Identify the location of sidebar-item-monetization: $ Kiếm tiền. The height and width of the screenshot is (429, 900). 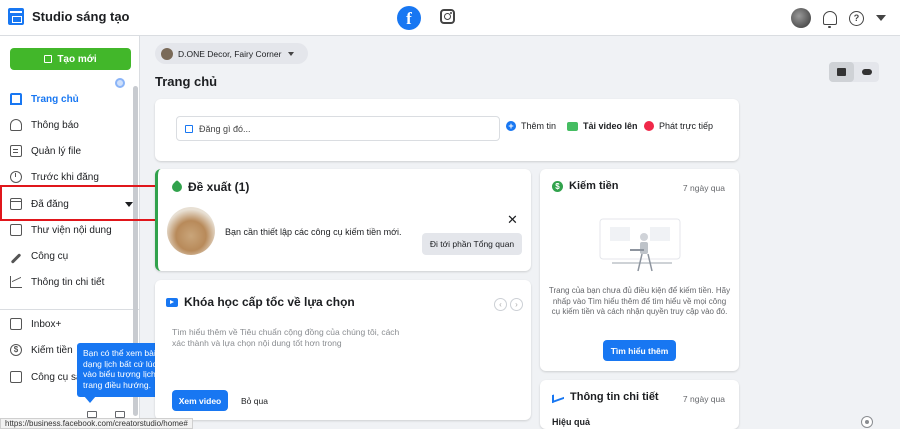
(41, 350).